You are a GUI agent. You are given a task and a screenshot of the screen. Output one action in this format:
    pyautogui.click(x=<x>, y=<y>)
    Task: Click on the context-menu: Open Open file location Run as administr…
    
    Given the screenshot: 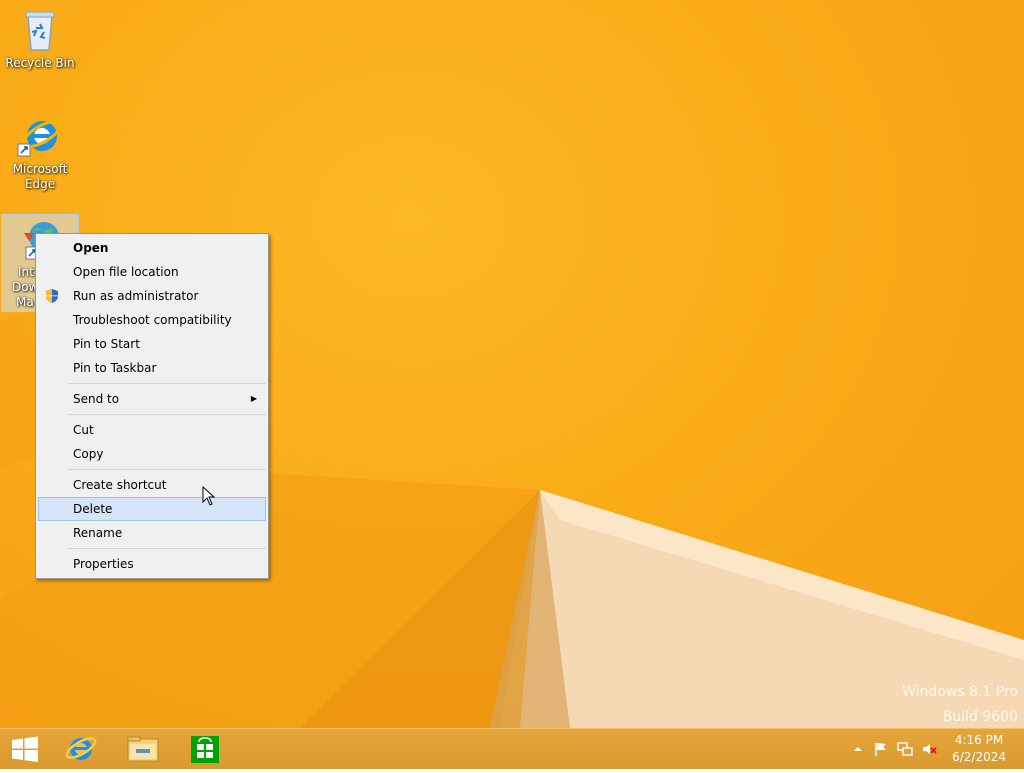 What is the action you would take?
    pyautogui.click(x=152, y=406)
    